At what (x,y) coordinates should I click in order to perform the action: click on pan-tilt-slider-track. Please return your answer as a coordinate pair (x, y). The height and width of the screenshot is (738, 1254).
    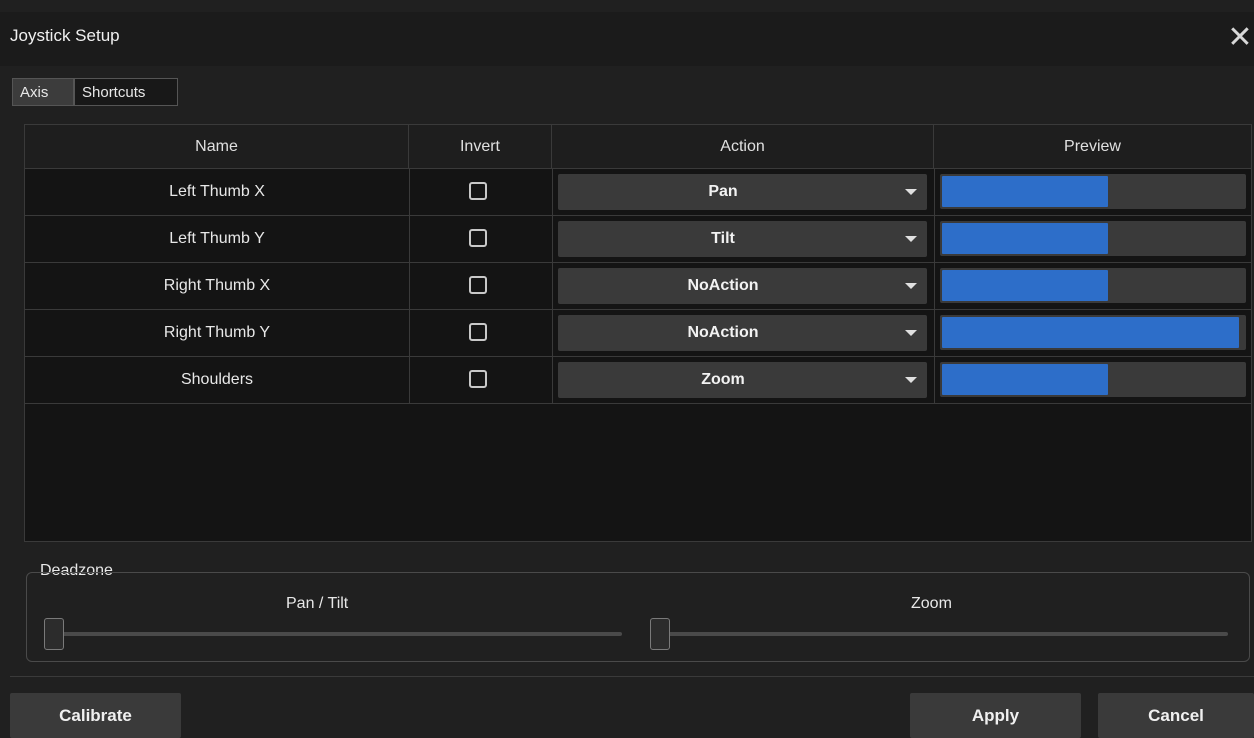
    Looking at the image, I should click on (333, 634).